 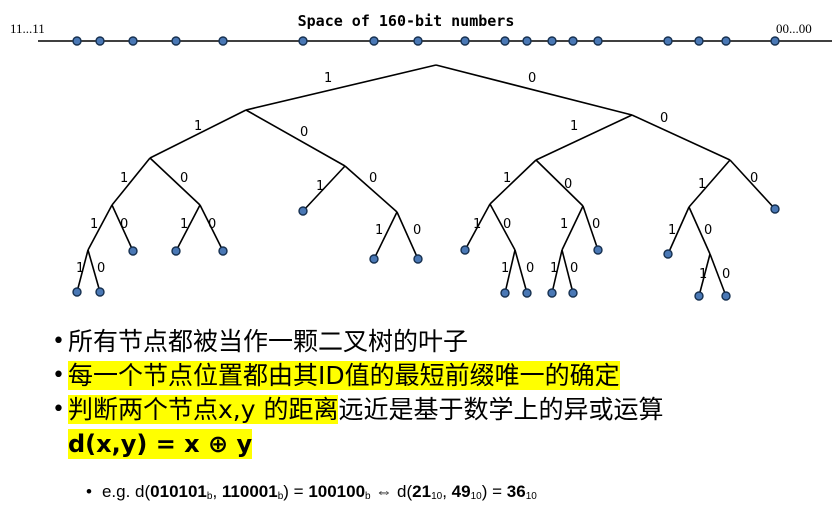 What do you see at coordinates (501, 409) in the screenshot?
I see `bullet-text: 远近是基于数学上的异或运算` at bounding box center [501, 409].